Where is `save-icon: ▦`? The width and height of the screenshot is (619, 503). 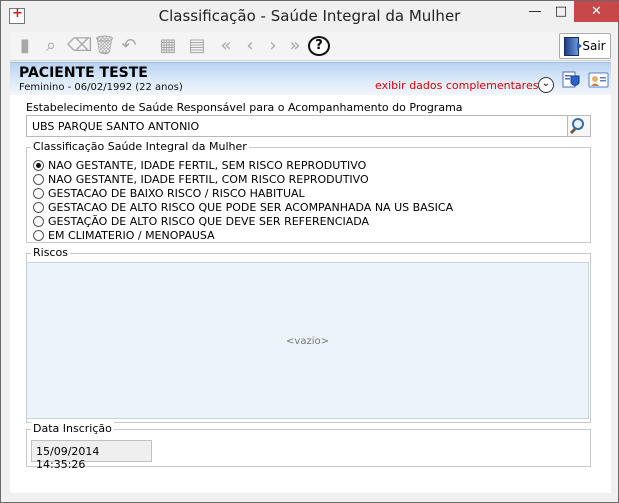
save-icon: ▦ is located at coordinates (168, 46).